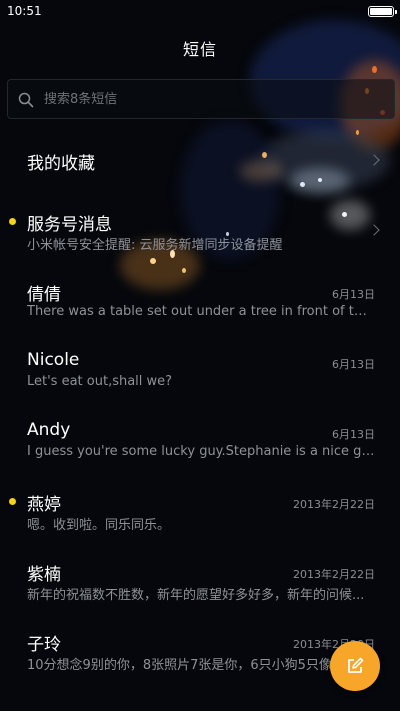 Image resolution: width=400 pixels, height=711 pixels. What do you see at coordinates (382, 11) in the screenshot?
I see `battery-full-icon` at bounding box center [382, 11].